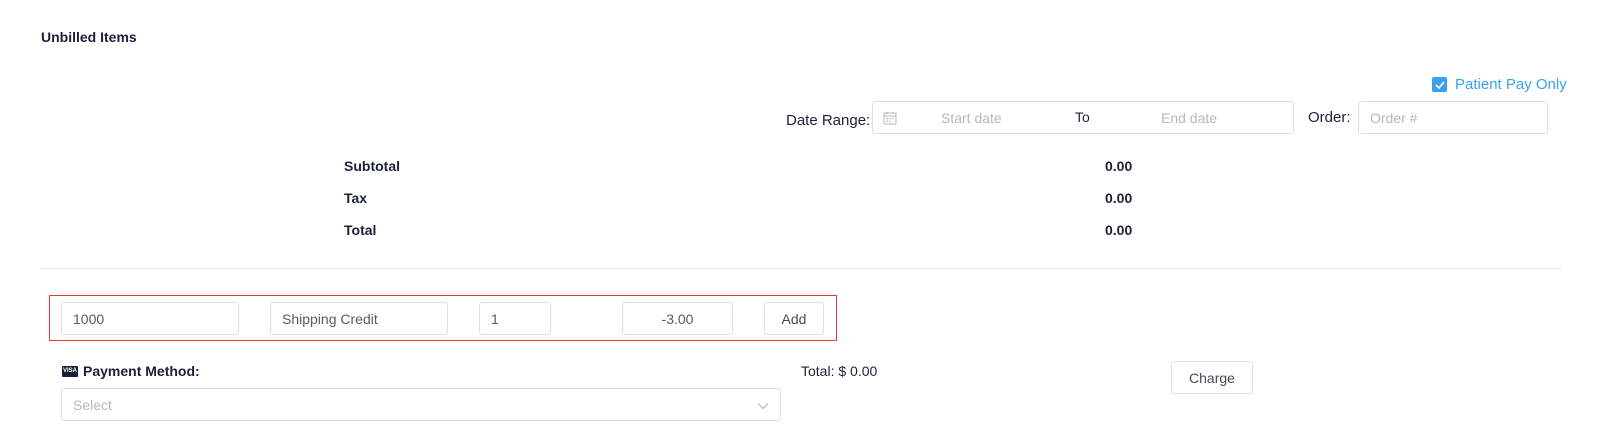 The height and width of the screenshot is (443, 1600). What do you see at coordinates (89, 37) in the screenshot?
I see `section-title: Unbilled Items` at bounding box center [89, 37].